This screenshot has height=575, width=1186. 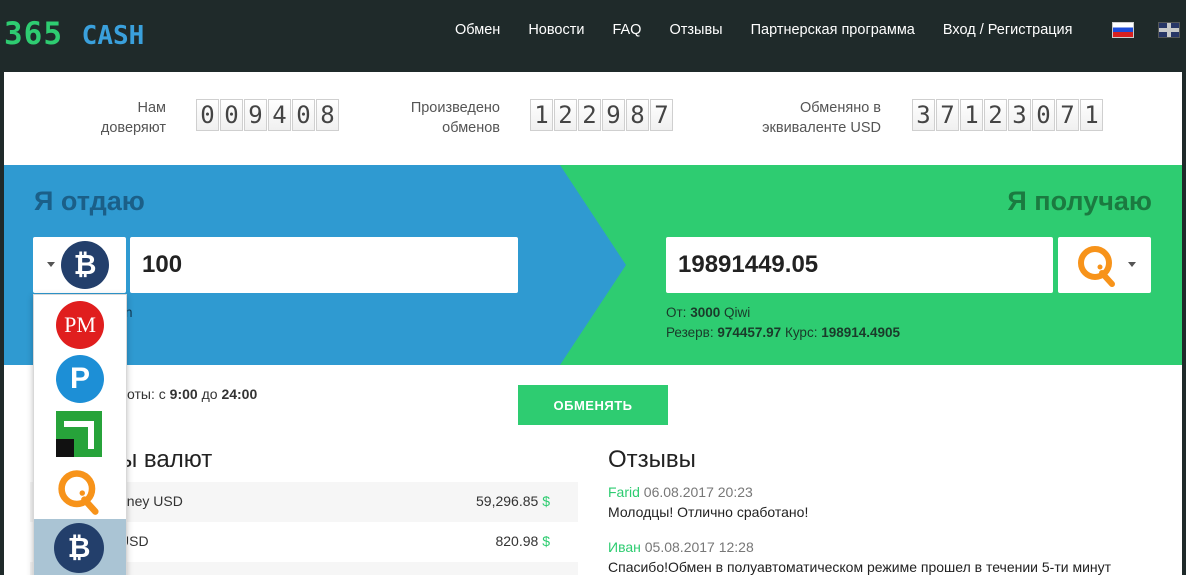 I want to click on dropdown-option-qiwi, so click(x=80, y=491).